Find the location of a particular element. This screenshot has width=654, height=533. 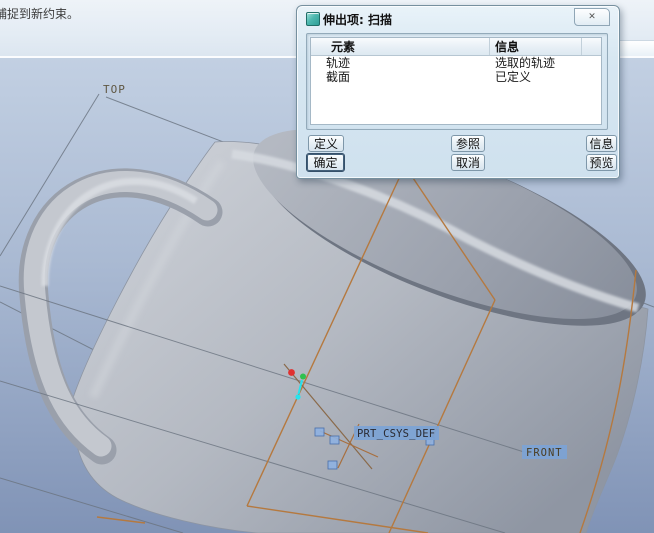

column-header-info: 信息 is located at coordinates (535, 46).